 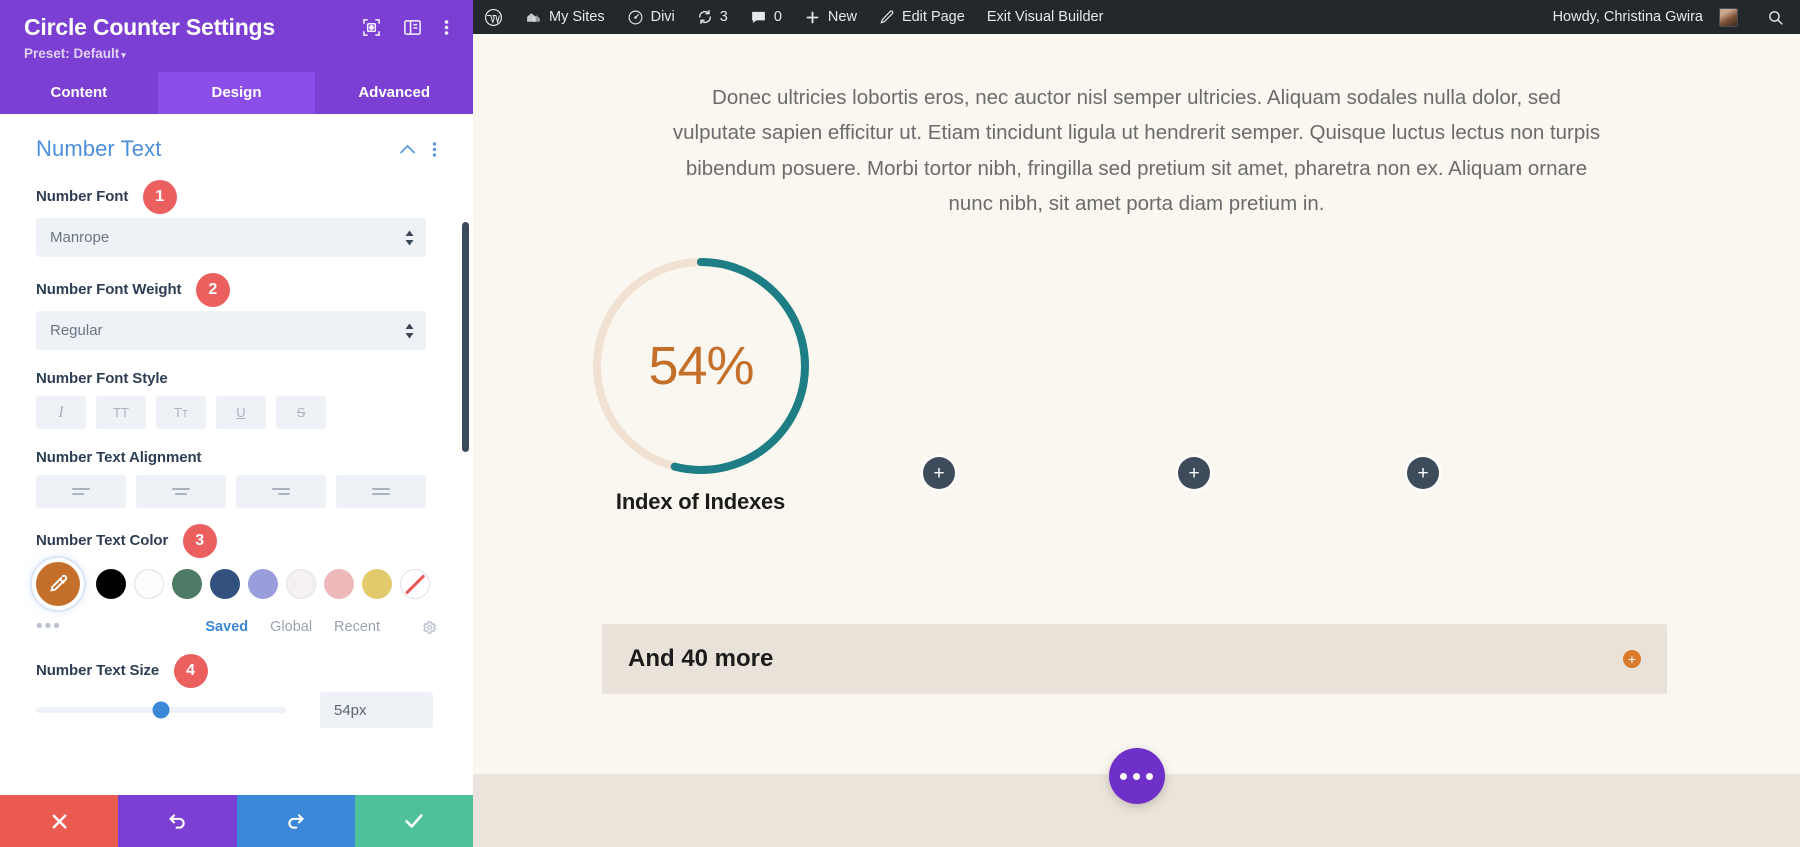 What do you see at coordinates (80, 237) in the screenshot?
I see `number-font-value: Manrope` at bounding box center [80, 237].